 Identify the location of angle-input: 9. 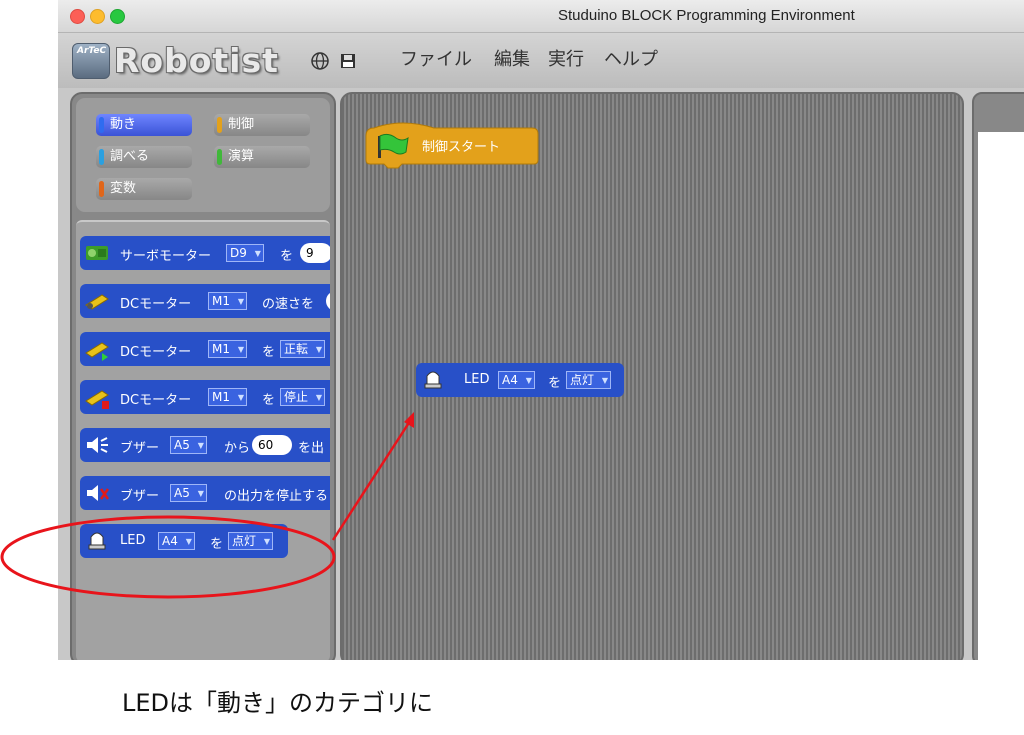
(315, 253).